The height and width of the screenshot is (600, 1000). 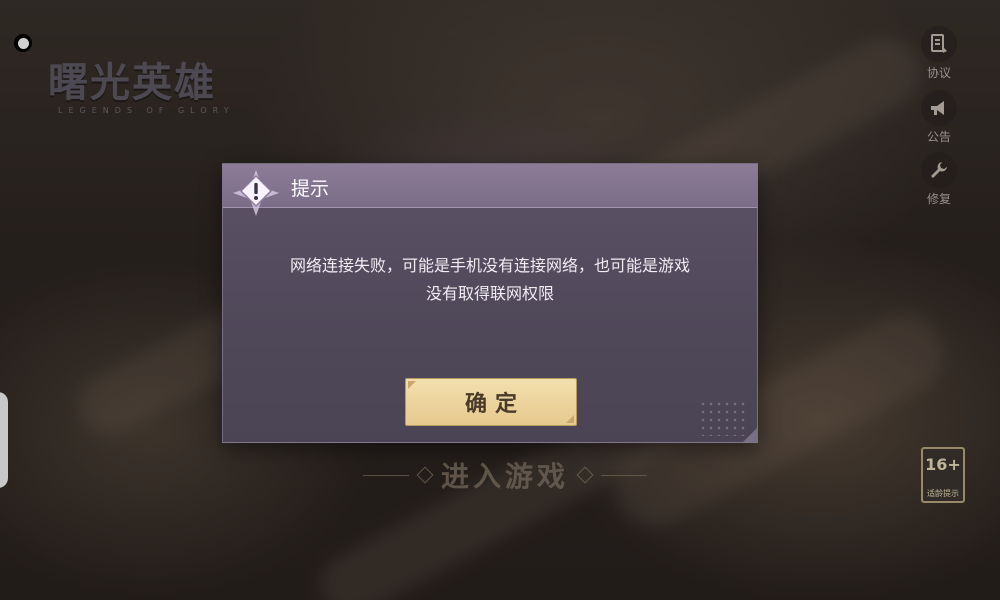 I want to click on dialog-decoration, so click(x=723, y=418).